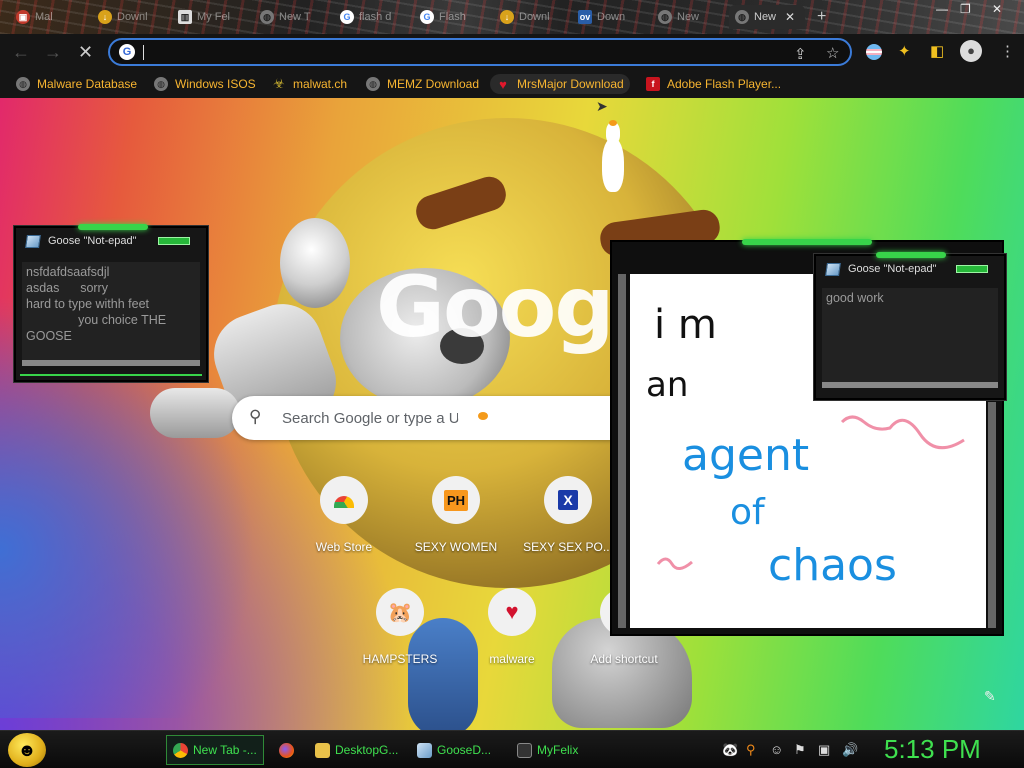 This screenshot has width=1024, height=768. What do you see at coordinates (288, 750) in the screenshot?
I see `taskbar-item` at bounding box center [288, 750].